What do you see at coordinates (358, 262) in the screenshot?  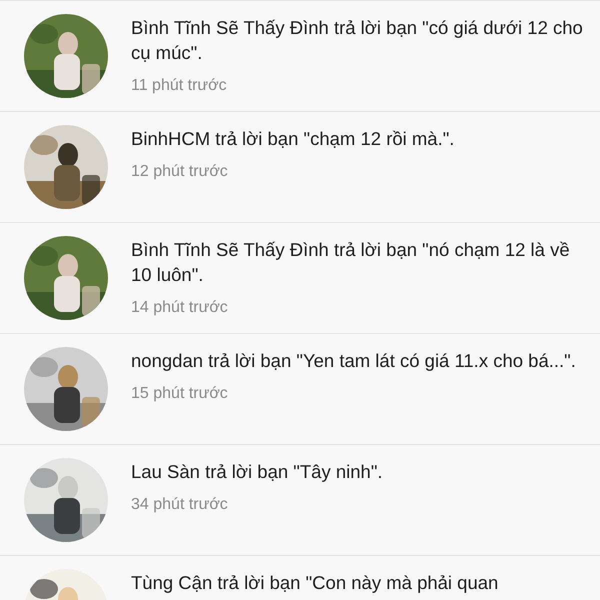 I see `notification-message: Bình Tĩnh Sẽ Thấy Đình trả lời bạn "nó chạm 12 là về 10 luôn".` at bounding box center [358, 262].